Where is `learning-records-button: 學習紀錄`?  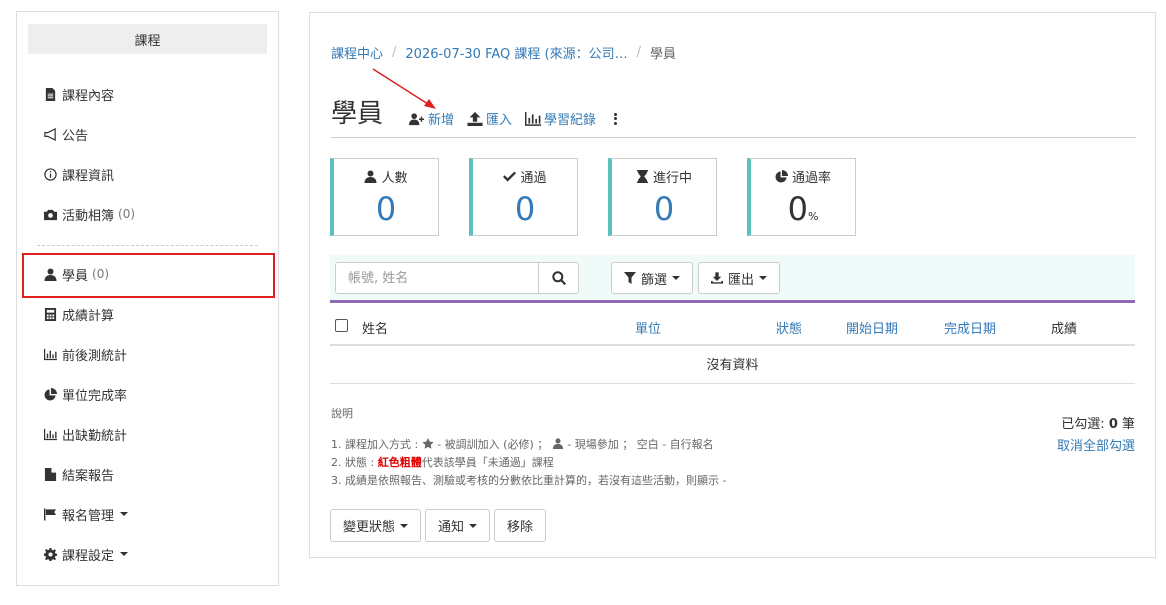
learning-records-button: 學習紀錄 is located at coordinates (560, 118).